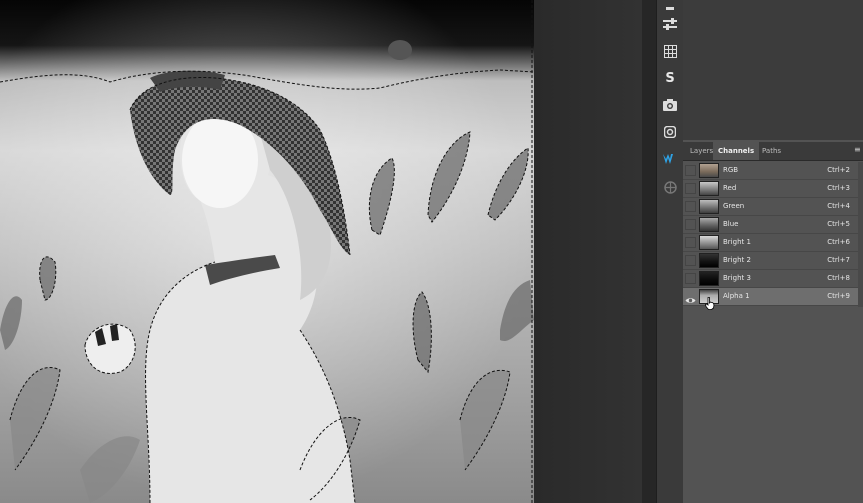 The height and width of the screenshot is (503, 863). Describe the element at coordinates (649, 251) in the screenshot. I see `panel-divider` at that location.